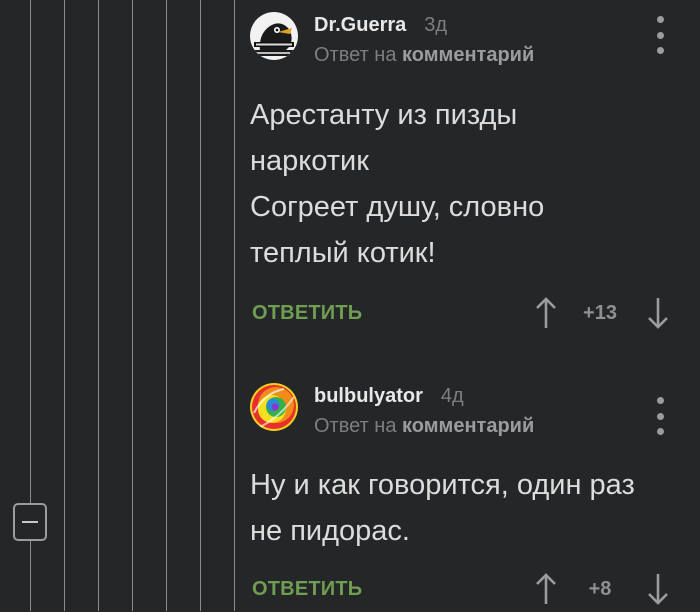 Image resolution: width=700 pixels, height=612 pixels. I want to click on rating-value: +13, so click(600, 313).